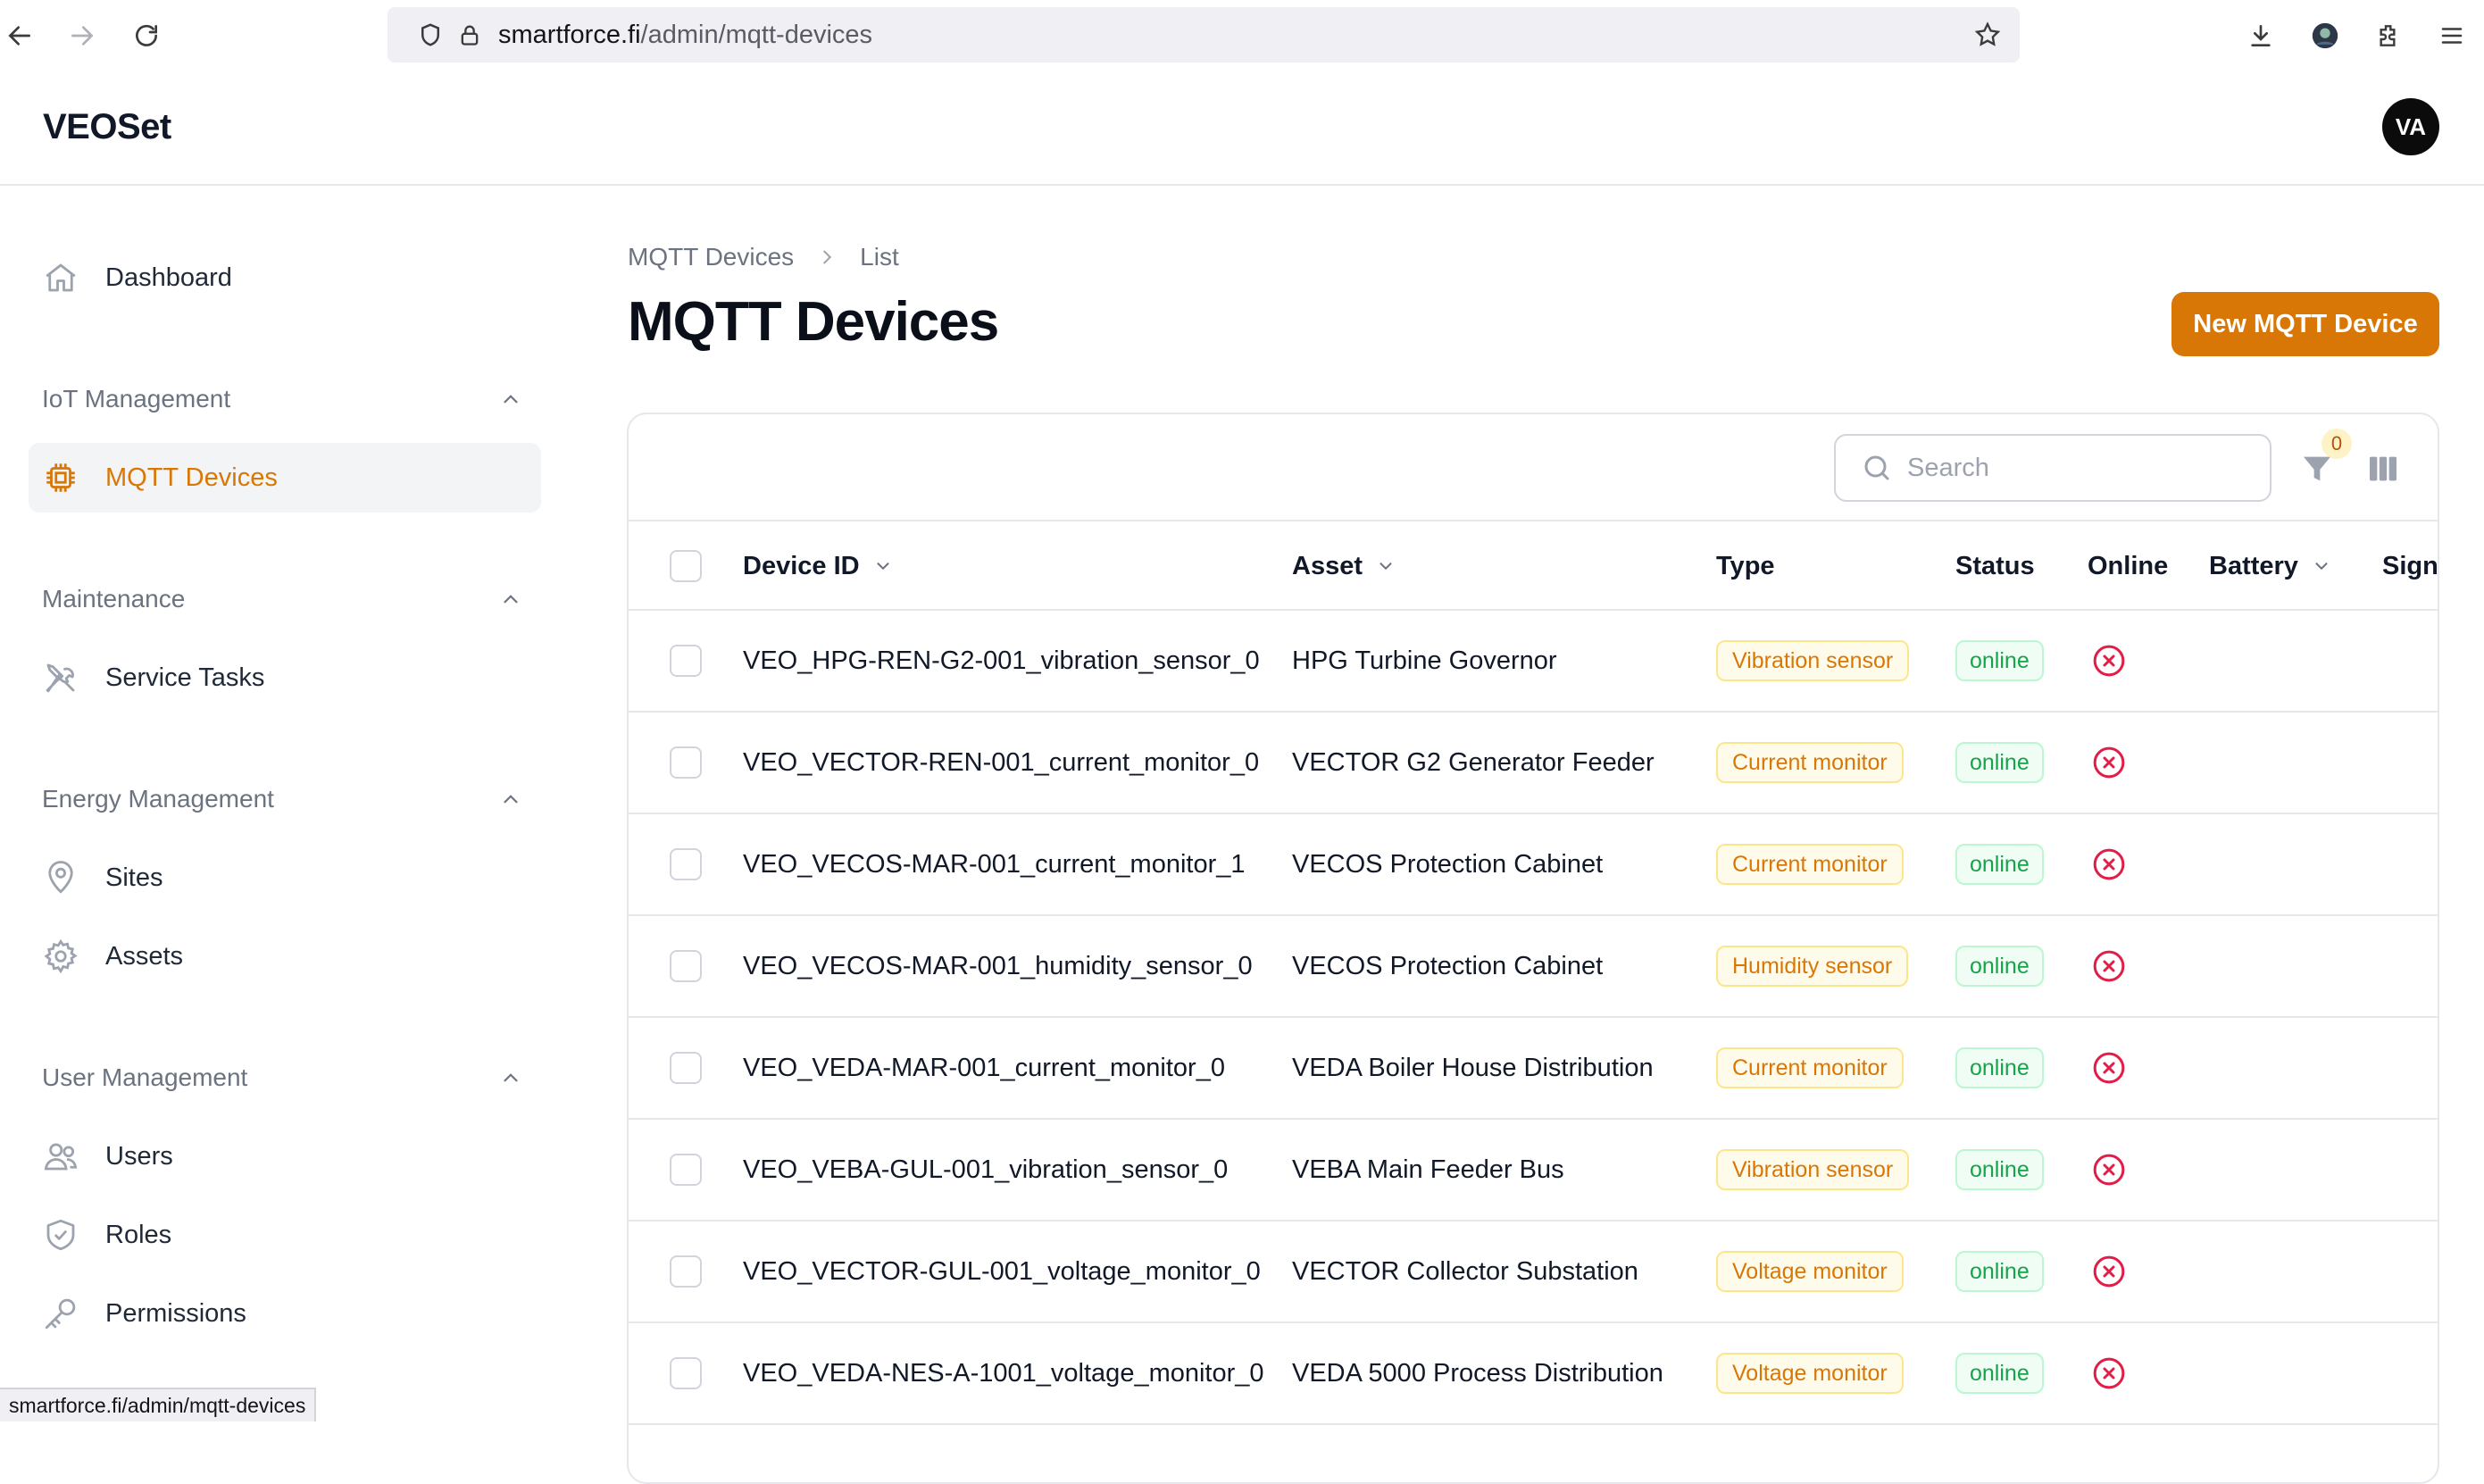  What do you see at coordinates (1810, 1373) in the screenshot?
I see `type-badge: Voltage monitor` at bounding box center [1810, 1373].